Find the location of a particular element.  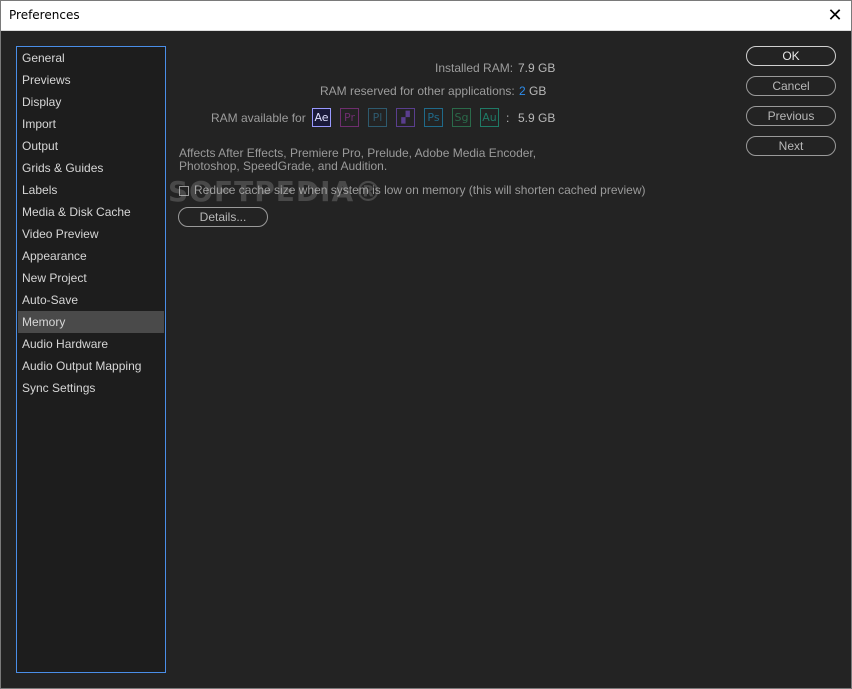

app-icon-ae: Ae is located at coordinates (321, 117).